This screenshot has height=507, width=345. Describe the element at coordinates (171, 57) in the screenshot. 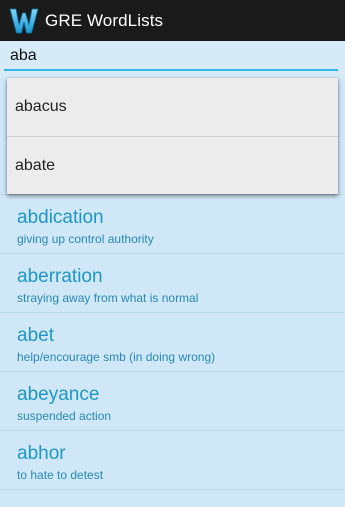

I see `search-input` at that location.